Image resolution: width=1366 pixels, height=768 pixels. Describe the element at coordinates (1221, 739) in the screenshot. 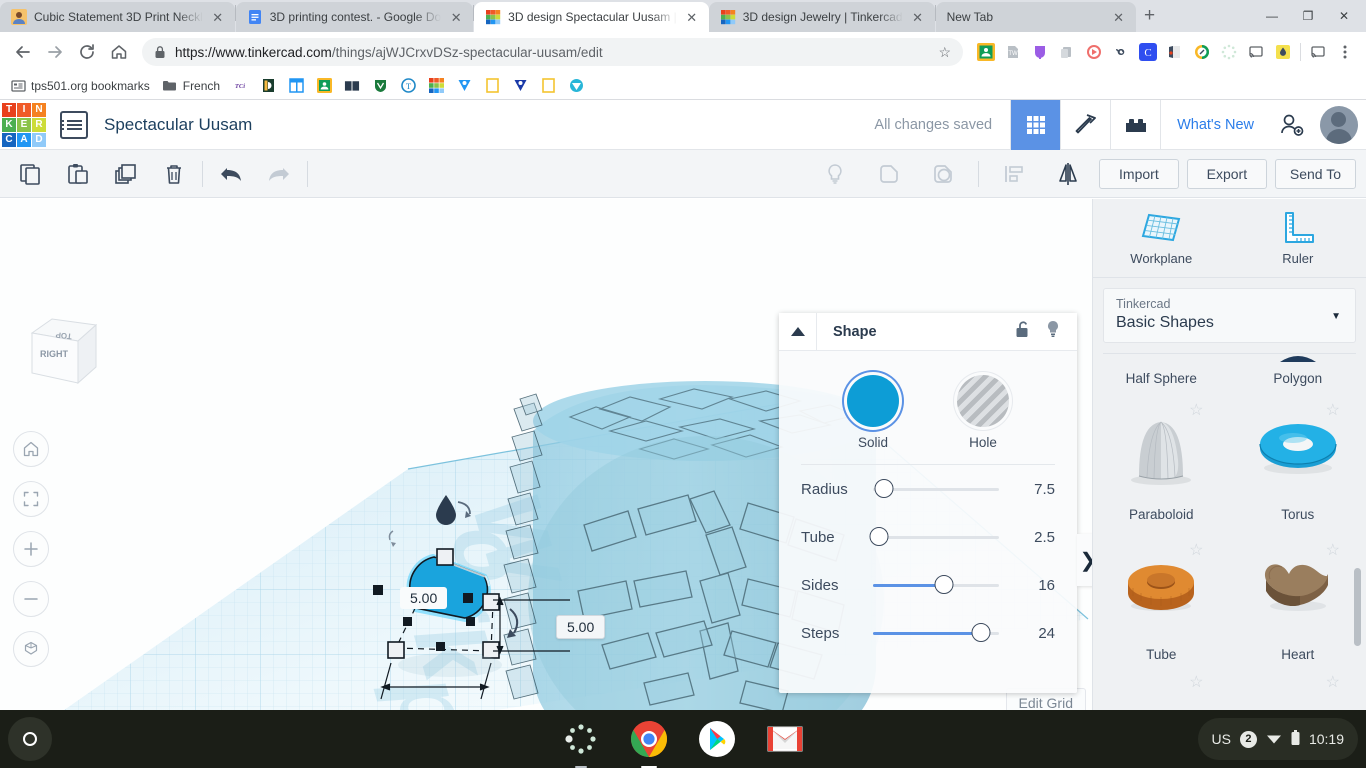

I see `keyboard-layout: US` at that location.